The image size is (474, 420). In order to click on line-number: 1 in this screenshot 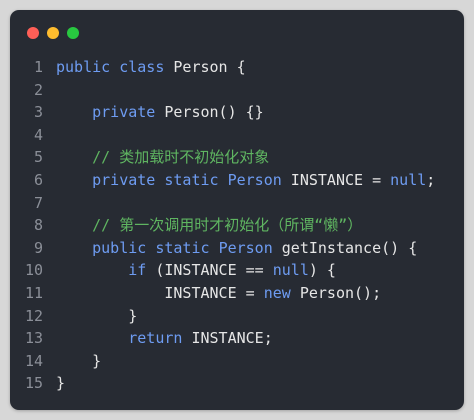, I will do `click(38, 67)`.